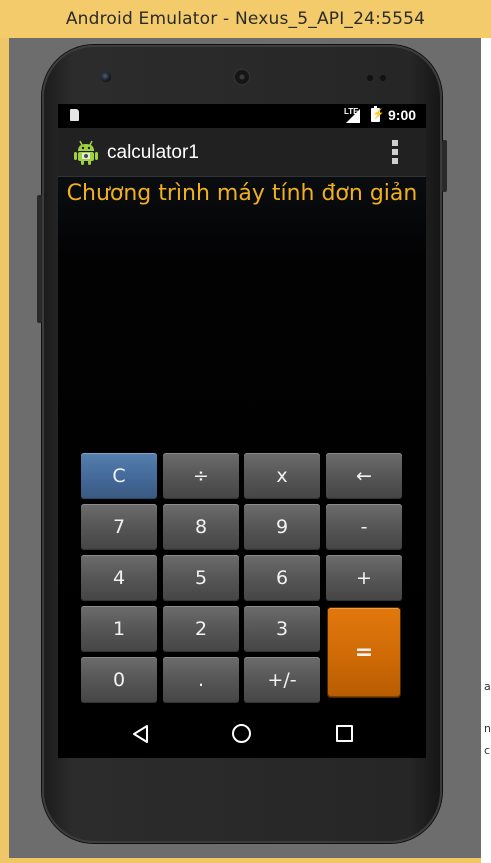 The image size is (491, 863). What do you see at coordinates (201, 680) in the screenshot?
I see `decimal-button: .` at bounding box center [201, 680].